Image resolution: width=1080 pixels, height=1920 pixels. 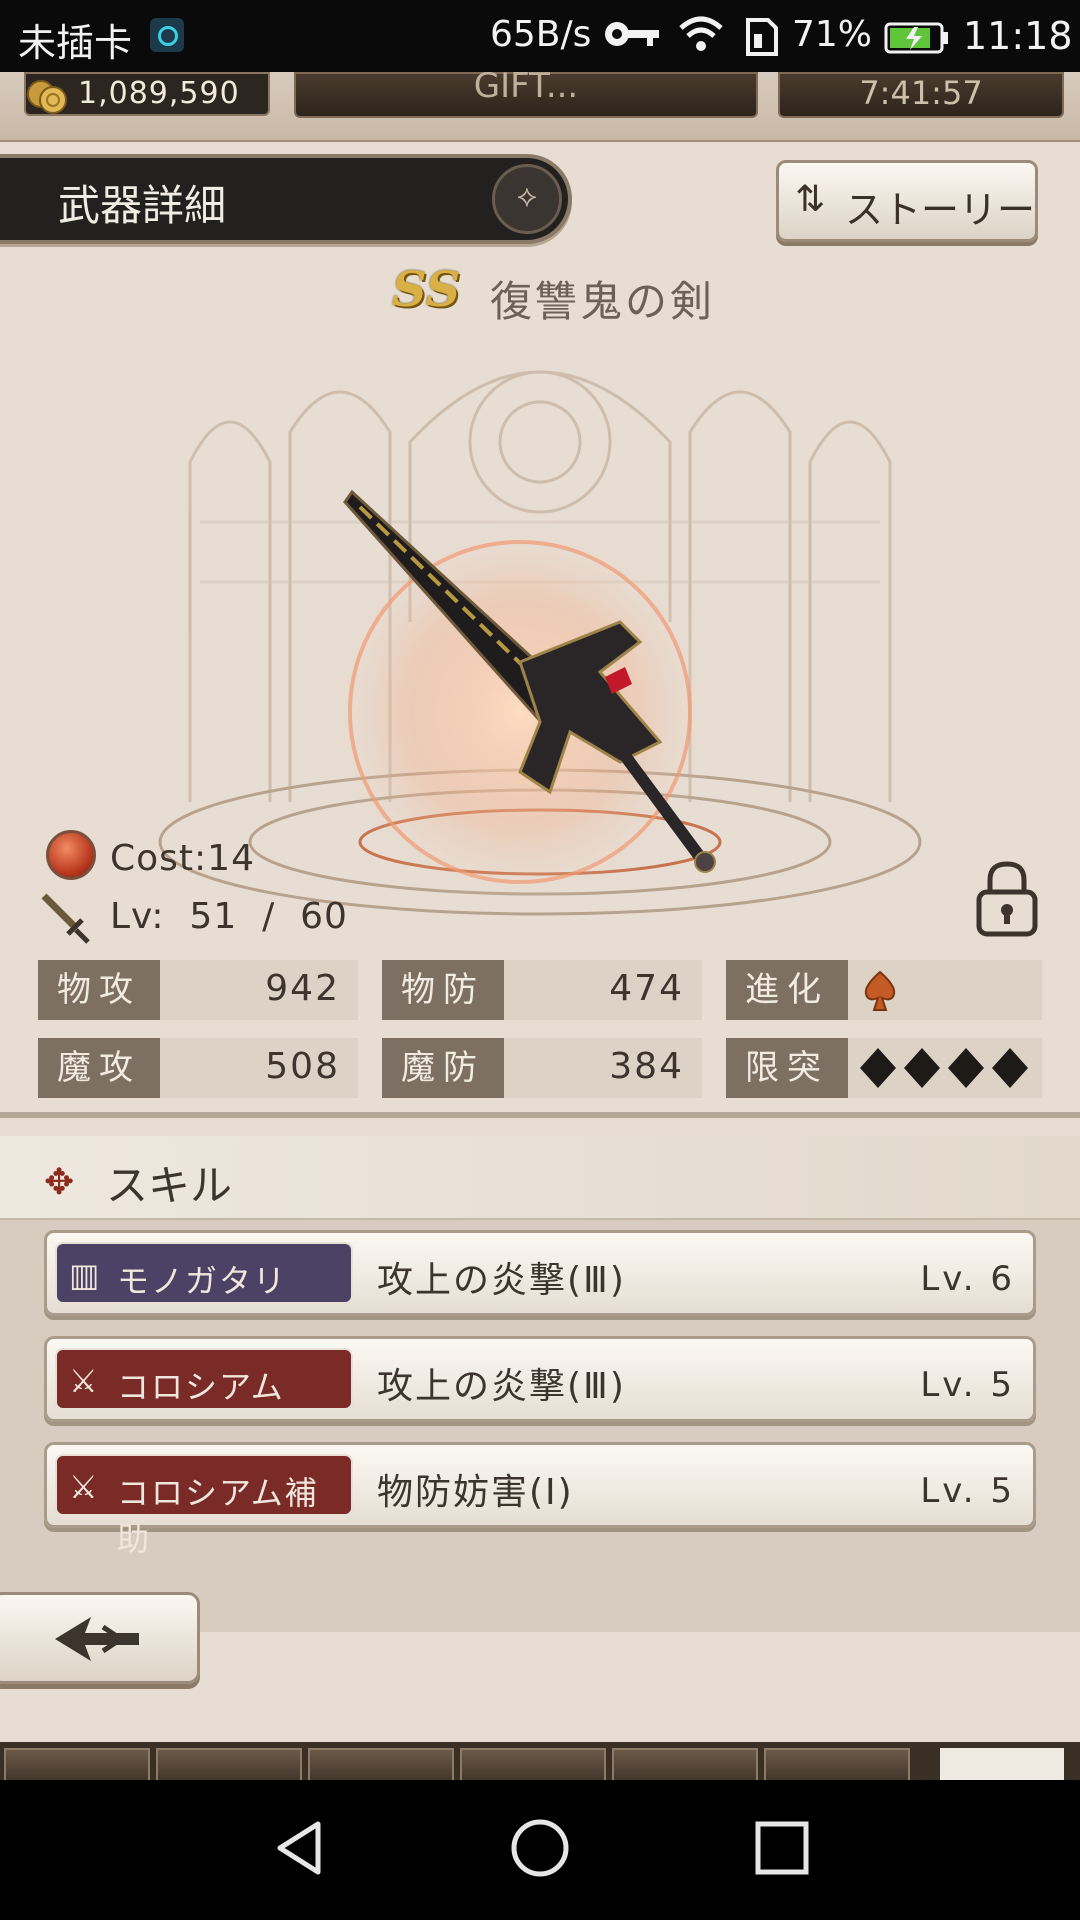 I want to click on support-swords-icon: ⚔, so click(x=83, y=1487).